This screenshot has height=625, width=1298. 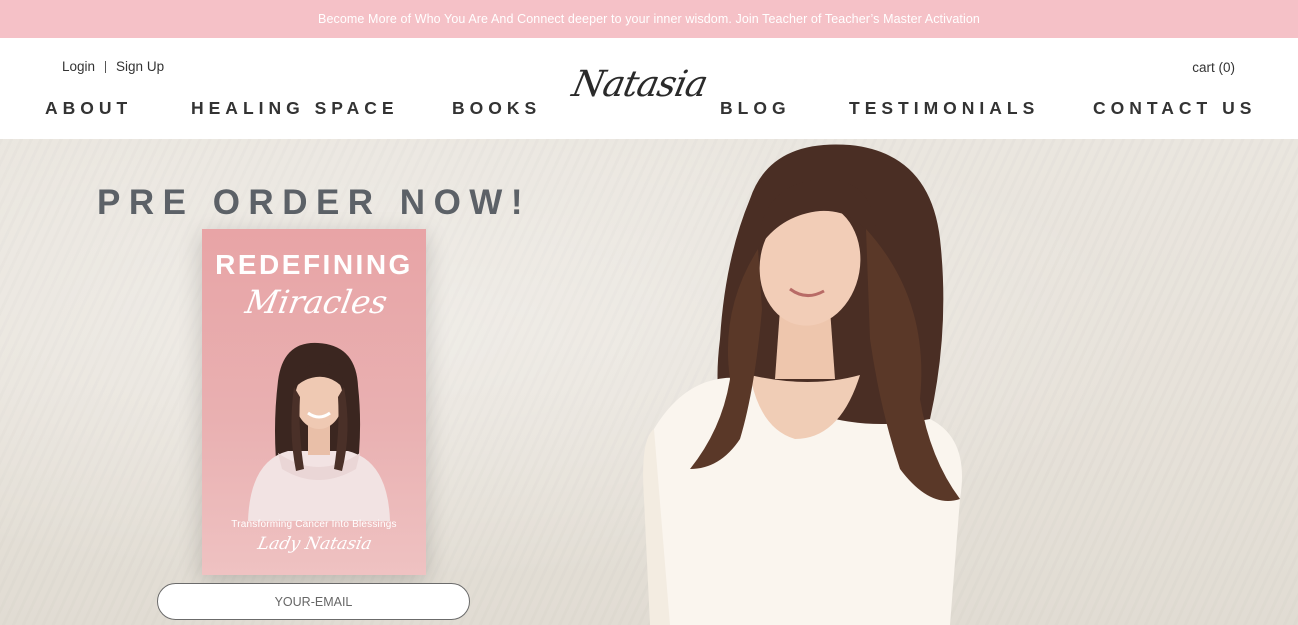 I want to click on book-tagline: Transforming Cancer Into Blessings, so click(x=314, y=524).